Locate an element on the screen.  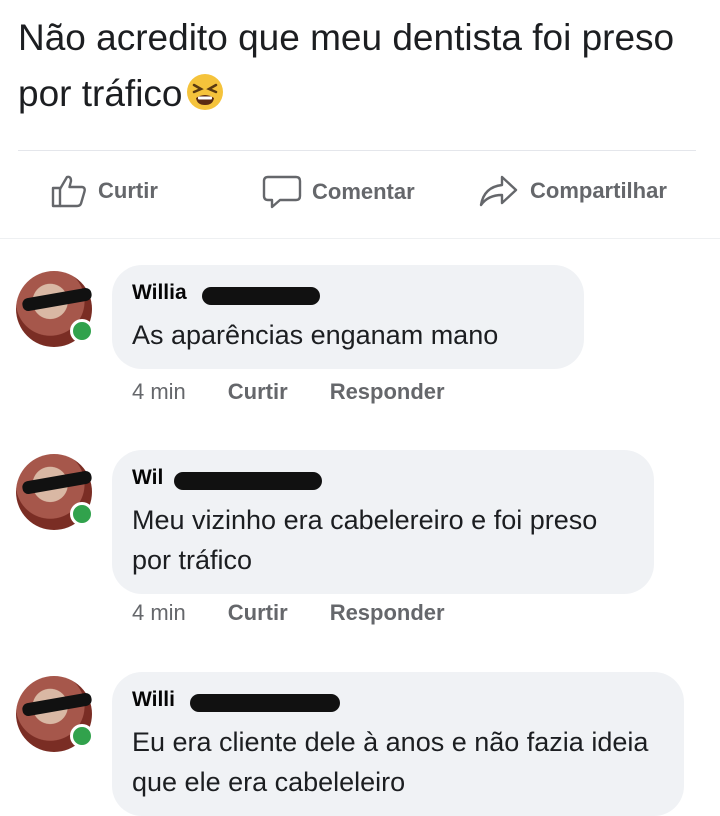
comment-button: Comentar is located at coordinates (338, 192).